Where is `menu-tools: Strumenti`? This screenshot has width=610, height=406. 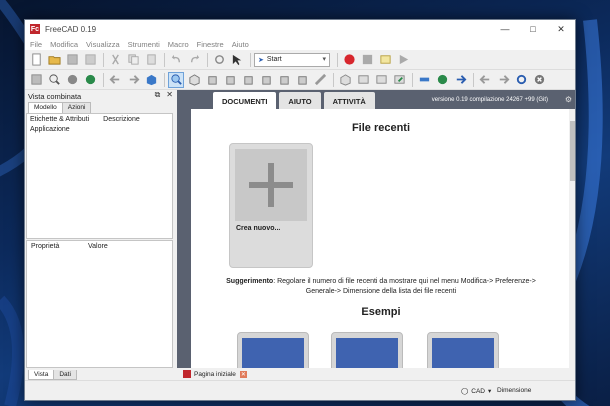
menu-tools: Strumenti is located at coordinates (144, 44).